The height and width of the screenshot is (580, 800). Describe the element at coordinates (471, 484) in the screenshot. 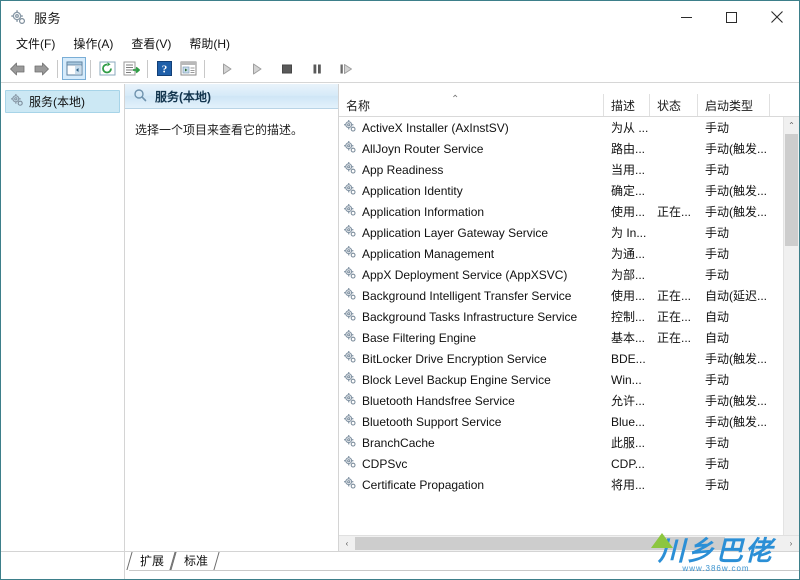

I see `service-name-cell: Certificate Propagation` at that location.